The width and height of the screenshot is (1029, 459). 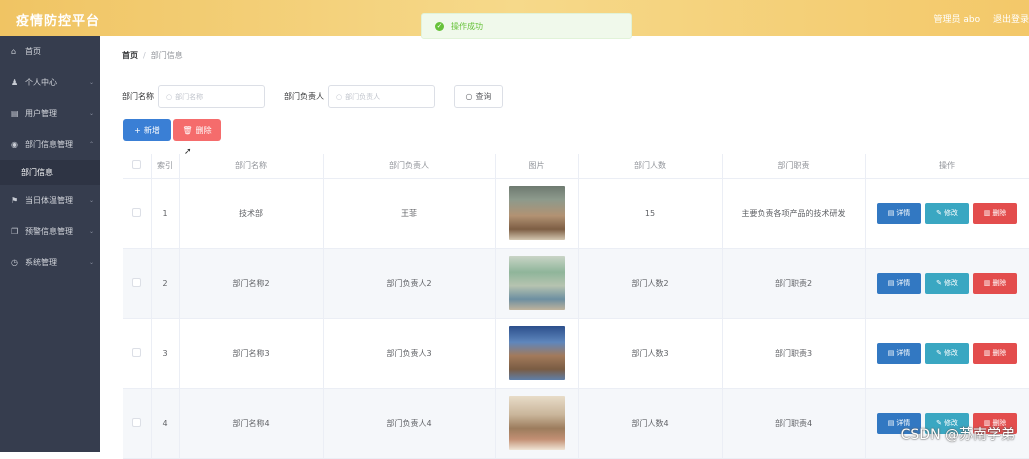 I want to click on plus-icon: +, so click(x=137, y=130).